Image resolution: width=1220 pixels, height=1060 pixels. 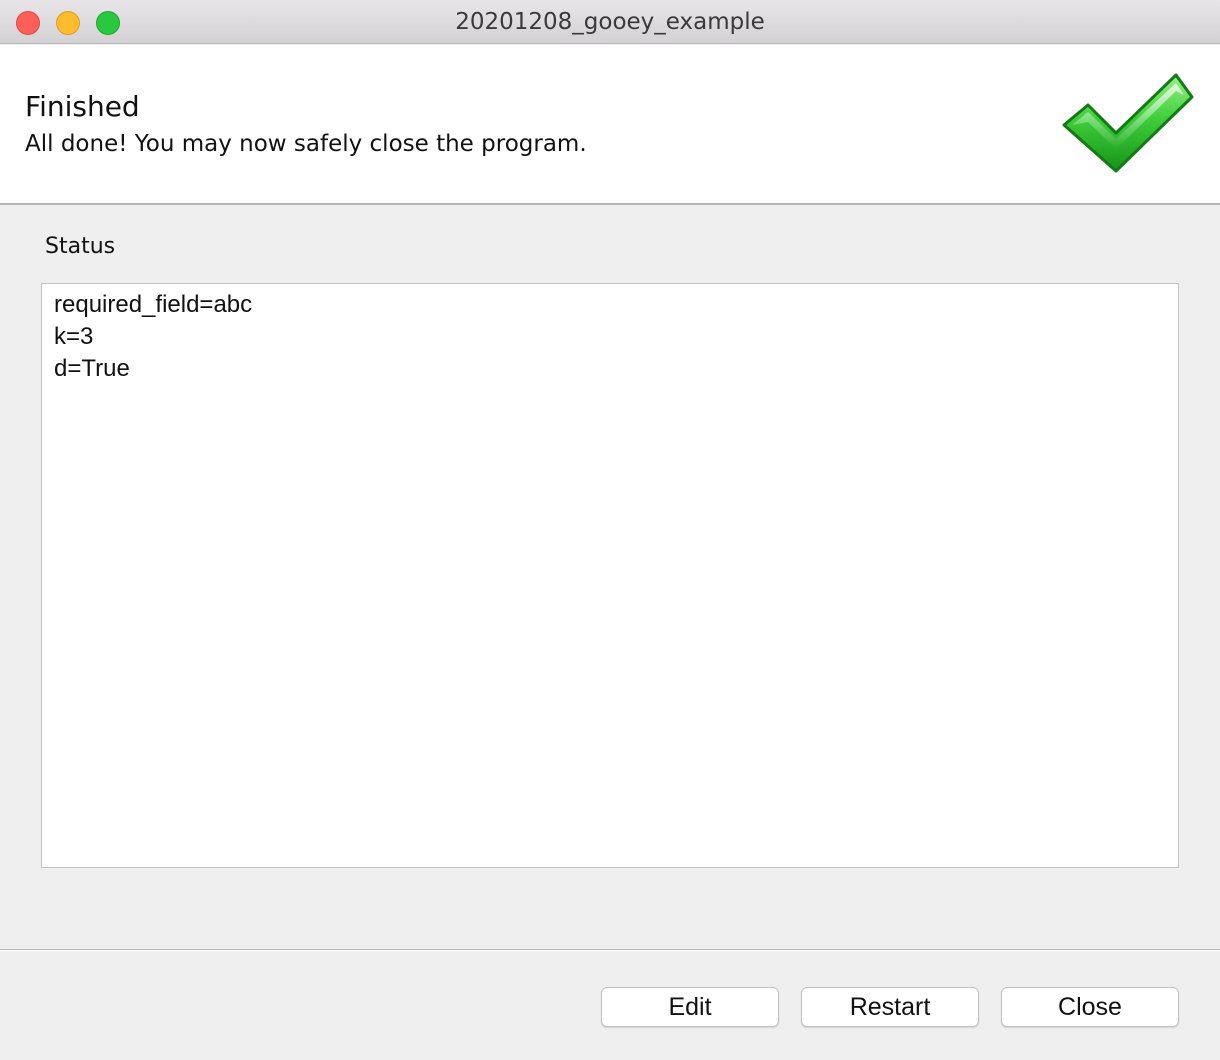 What do you see at coordinates (80, 246) in the screenshot?
I see `status-label: Status` at bounding box center [80, 246].